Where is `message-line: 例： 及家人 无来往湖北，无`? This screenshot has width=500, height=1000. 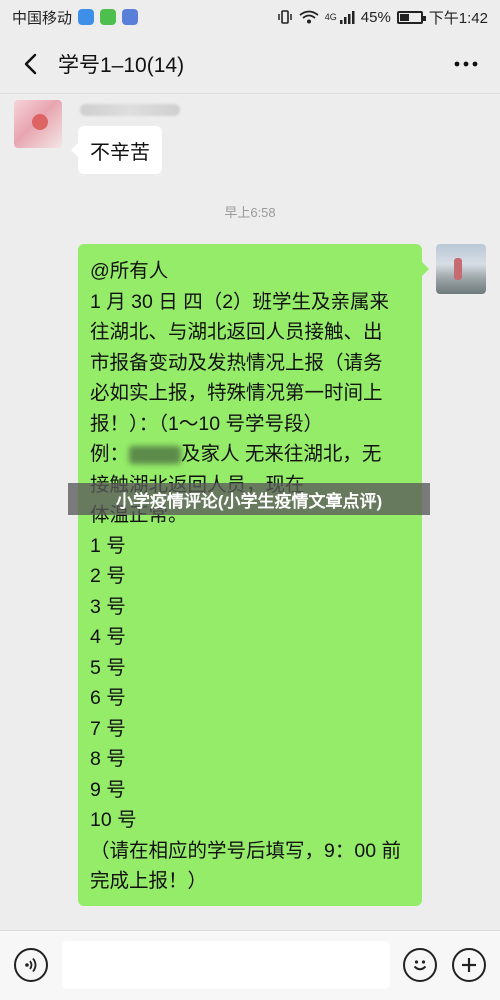
message-line: 例： 及家人 无来往湖北，无 is located at coordinates (250, 454).